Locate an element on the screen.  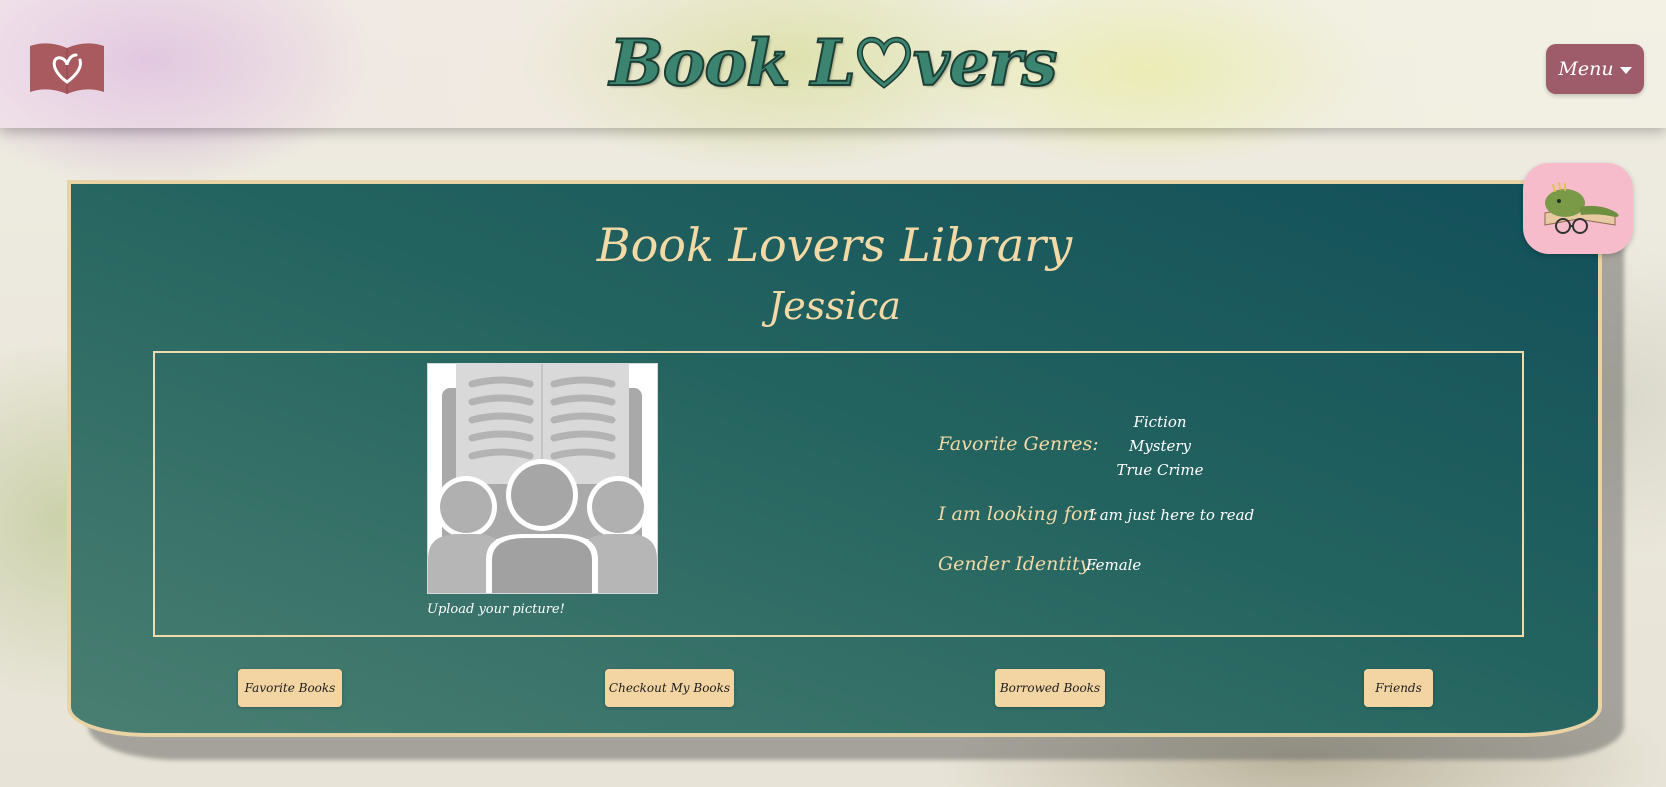
site-title: Book L vers is located at coordinates (833, 63).